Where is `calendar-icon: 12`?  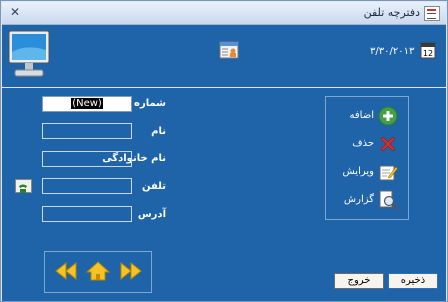 calendar-icon: 12 is located at coordinates (428, 50).